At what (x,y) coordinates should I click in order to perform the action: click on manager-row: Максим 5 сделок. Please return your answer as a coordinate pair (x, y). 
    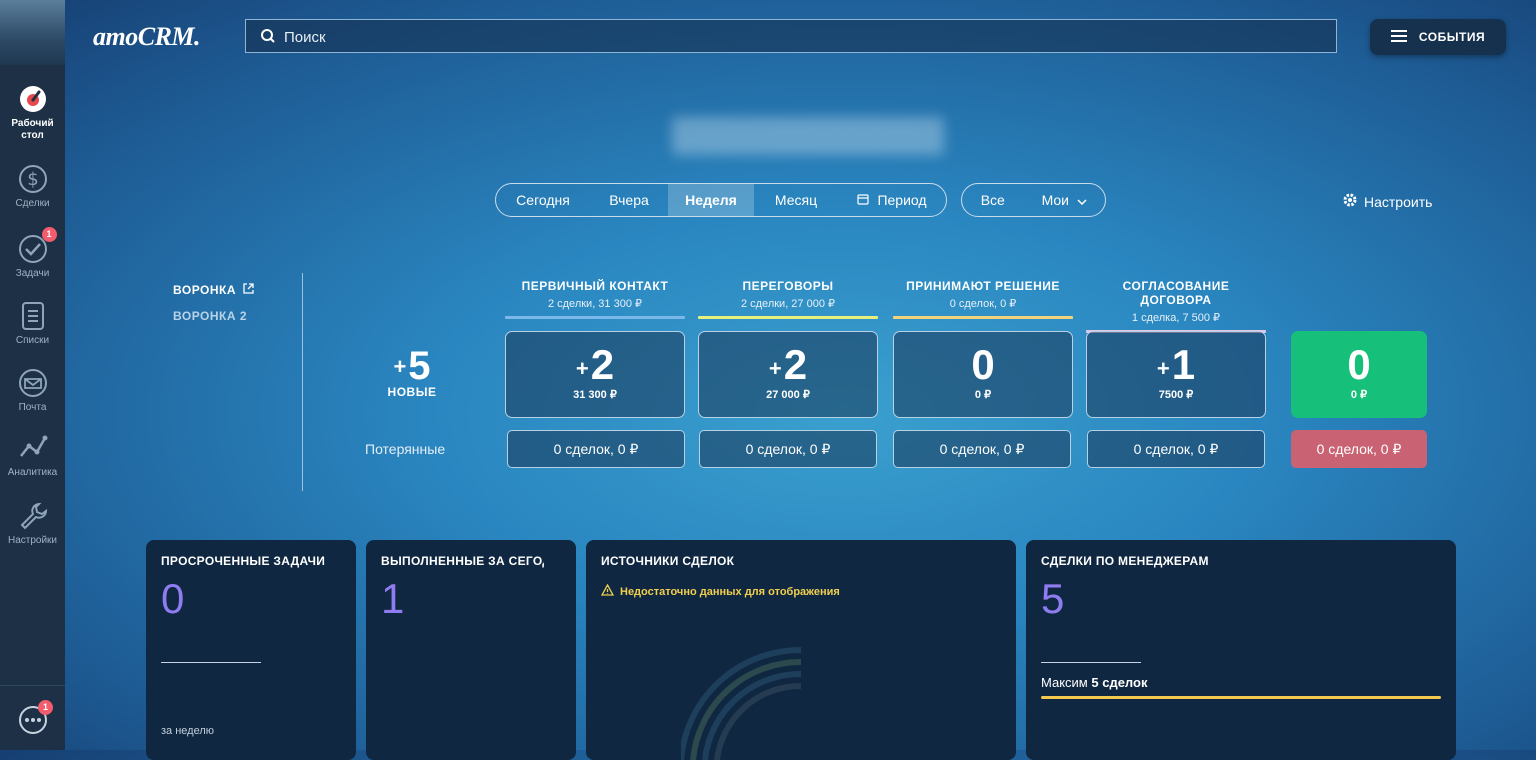
    Looking at the image, I should click on (1094, 682).